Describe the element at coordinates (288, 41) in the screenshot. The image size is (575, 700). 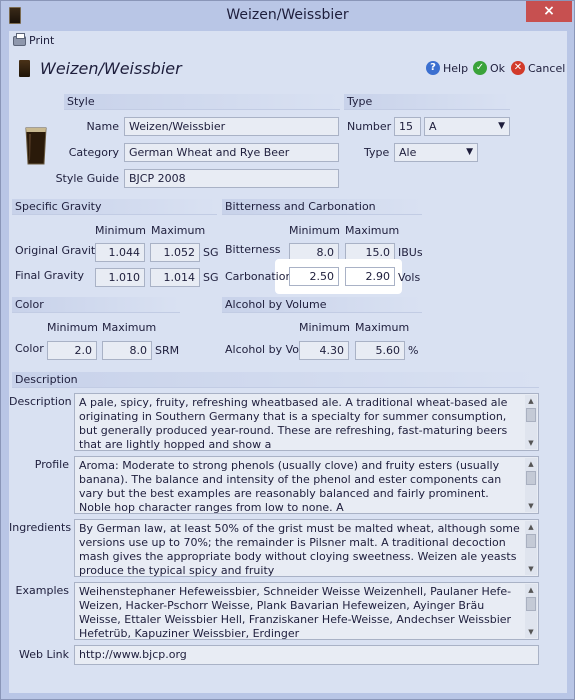
I see `toolbar: Print` at that location.